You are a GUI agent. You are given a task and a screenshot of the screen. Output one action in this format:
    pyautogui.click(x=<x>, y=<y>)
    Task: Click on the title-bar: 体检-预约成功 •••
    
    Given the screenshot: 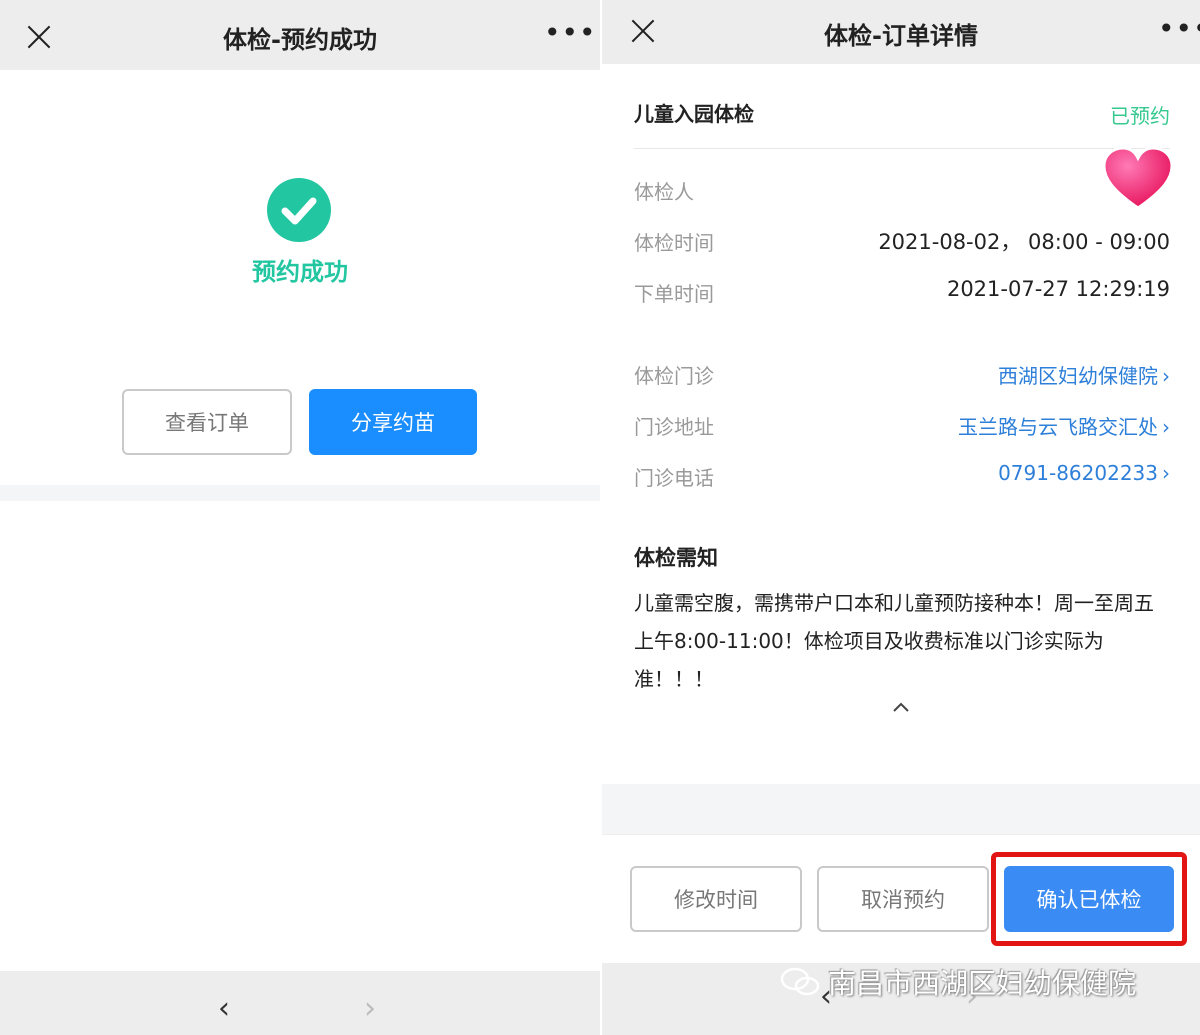 What is the action you would take?
    pyautogui.click(x=300, y=35)
    